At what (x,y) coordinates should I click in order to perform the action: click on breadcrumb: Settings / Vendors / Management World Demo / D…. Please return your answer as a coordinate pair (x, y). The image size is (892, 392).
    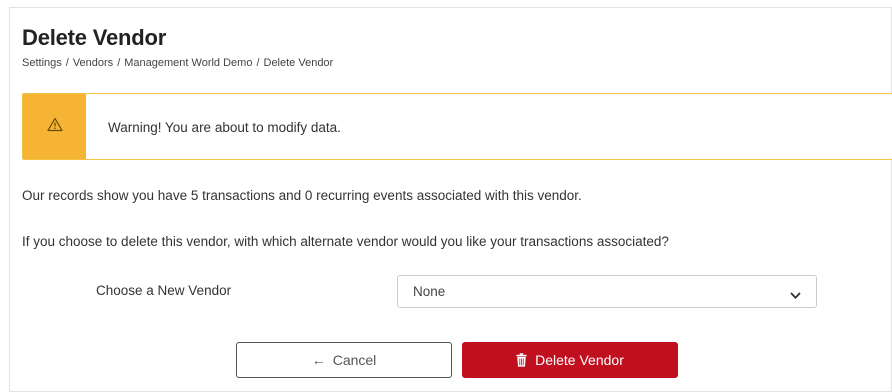
    Looking at the image, I should click on (177, 63).